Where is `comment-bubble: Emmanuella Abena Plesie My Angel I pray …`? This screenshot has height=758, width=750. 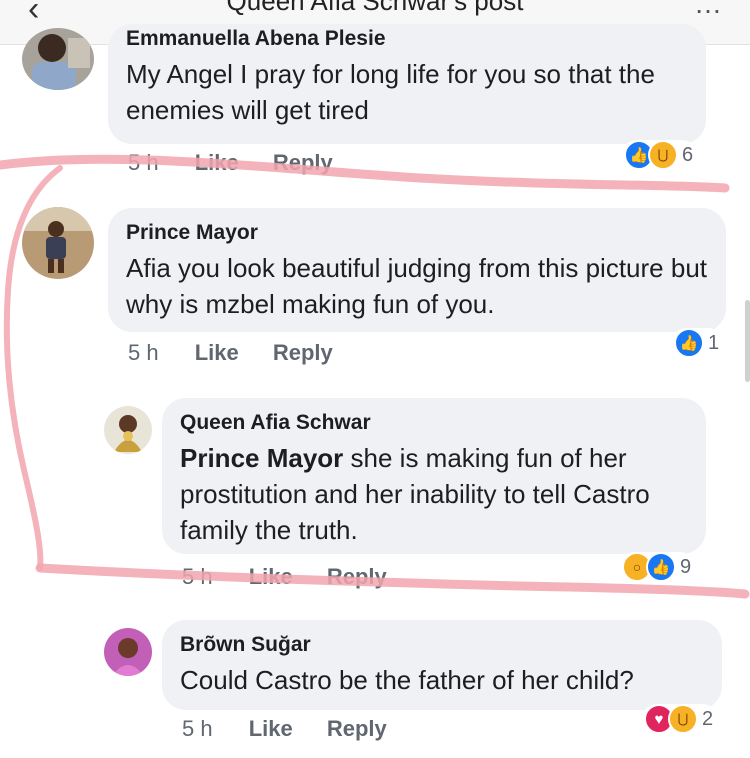
comment-bubble: Emmanuella Abena Plesie My Angel I pray … is located at coordinates (407, 84).